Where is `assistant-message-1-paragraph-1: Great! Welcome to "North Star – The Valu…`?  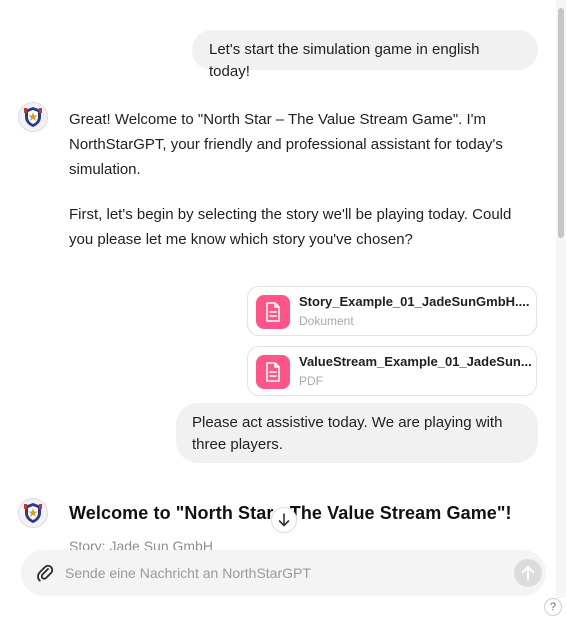 assistant-message-1-paragraph-1: Great! Welcome to "North Star – The Valu… is located at coordinates (286, 144).